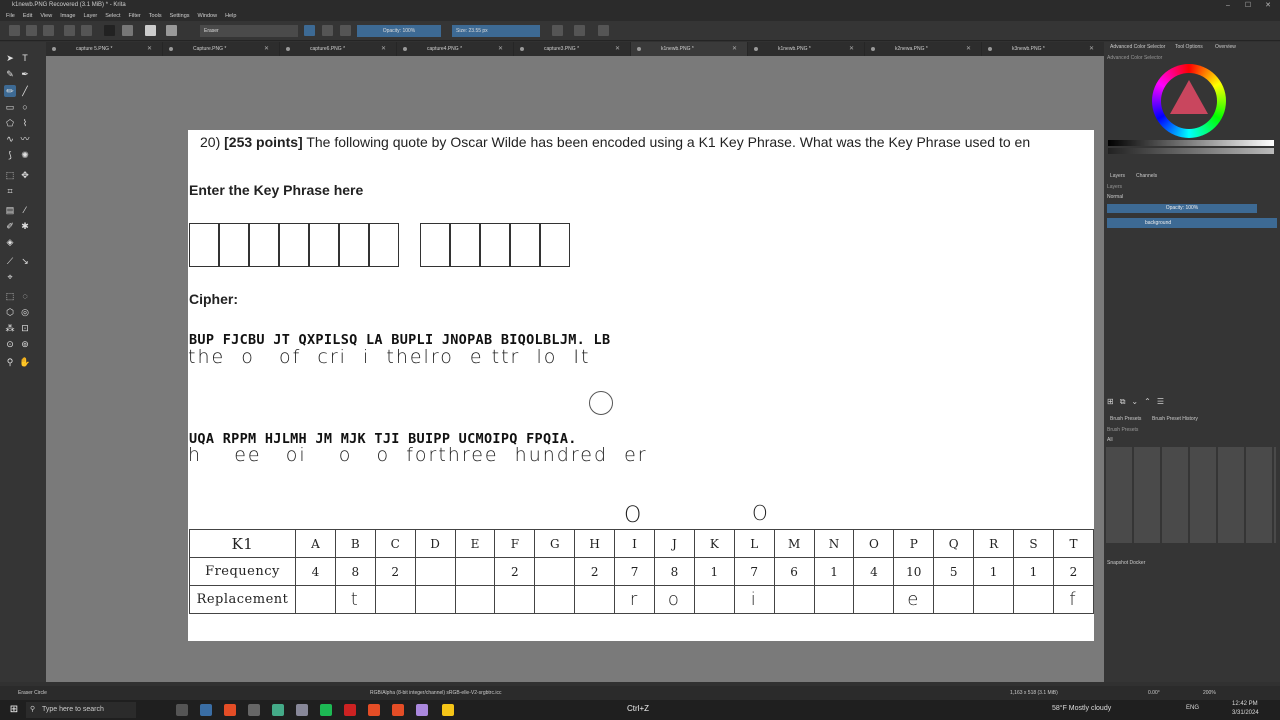 The image size is (1280, 720). Describe the element at coordinates (399, 31) in the screenshot. I see `opacity-slider: Opacity: 100%` at that location.